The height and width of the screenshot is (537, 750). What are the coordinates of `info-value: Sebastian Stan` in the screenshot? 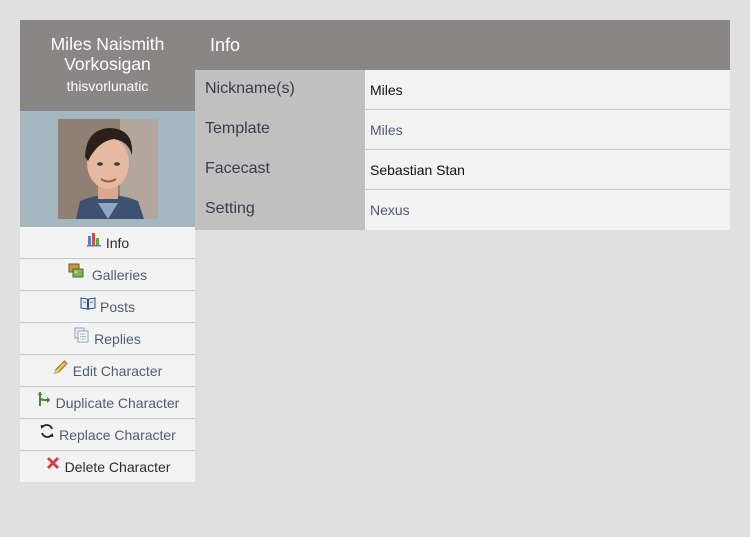 It's located at (547, 170).